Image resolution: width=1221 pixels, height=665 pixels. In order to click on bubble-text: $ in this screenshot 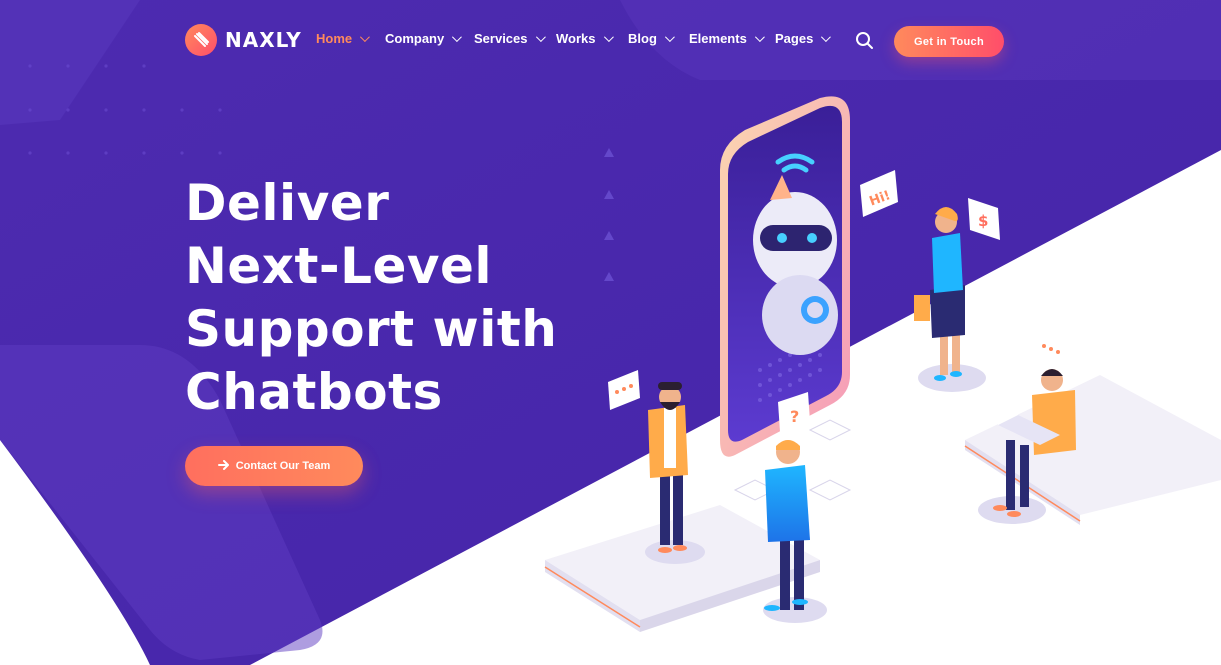, I will do `click(983, 221)`.